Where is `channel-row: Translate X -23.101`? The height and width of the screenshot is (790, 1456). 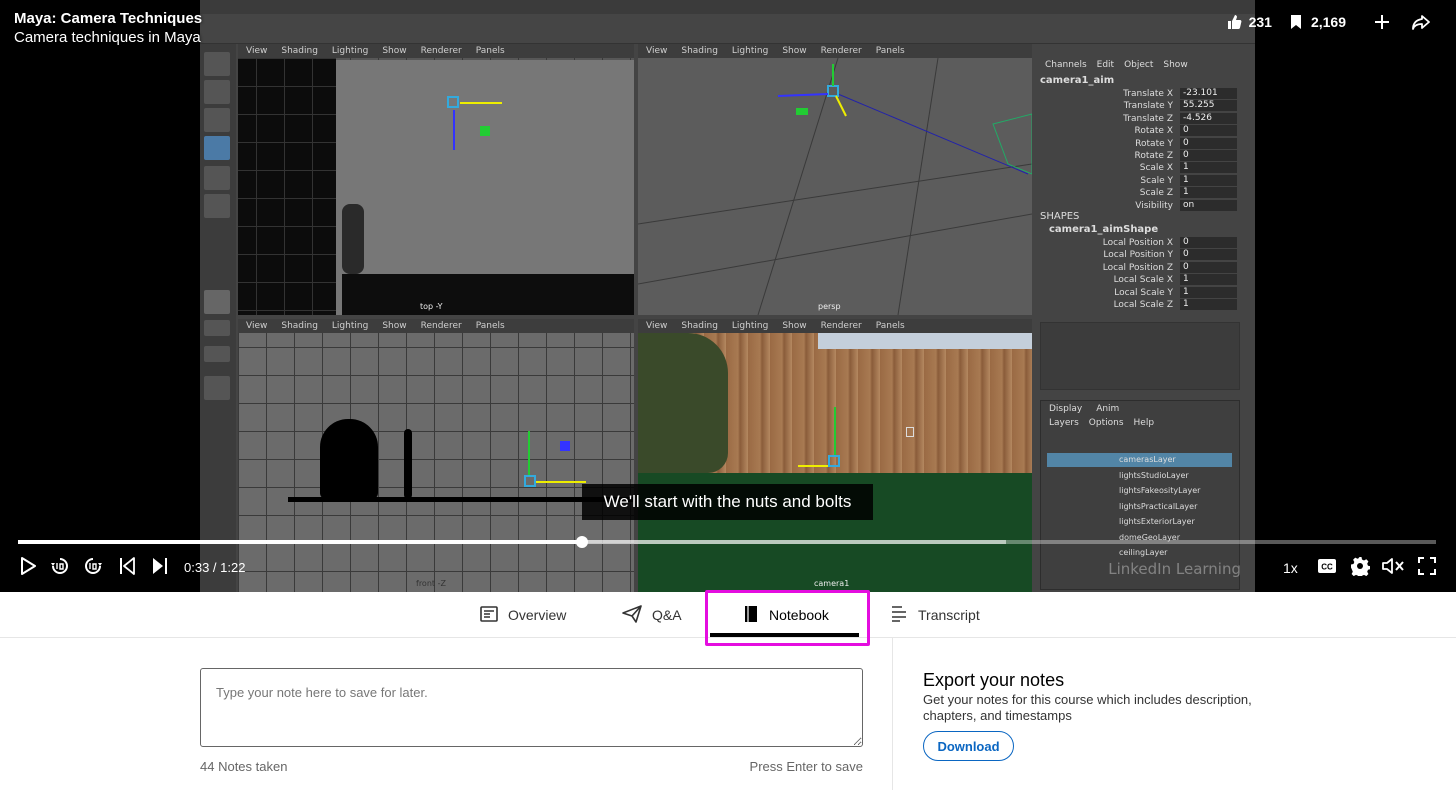 channel-row: Translate X -23.101 is located at coordinates (1136, 94).